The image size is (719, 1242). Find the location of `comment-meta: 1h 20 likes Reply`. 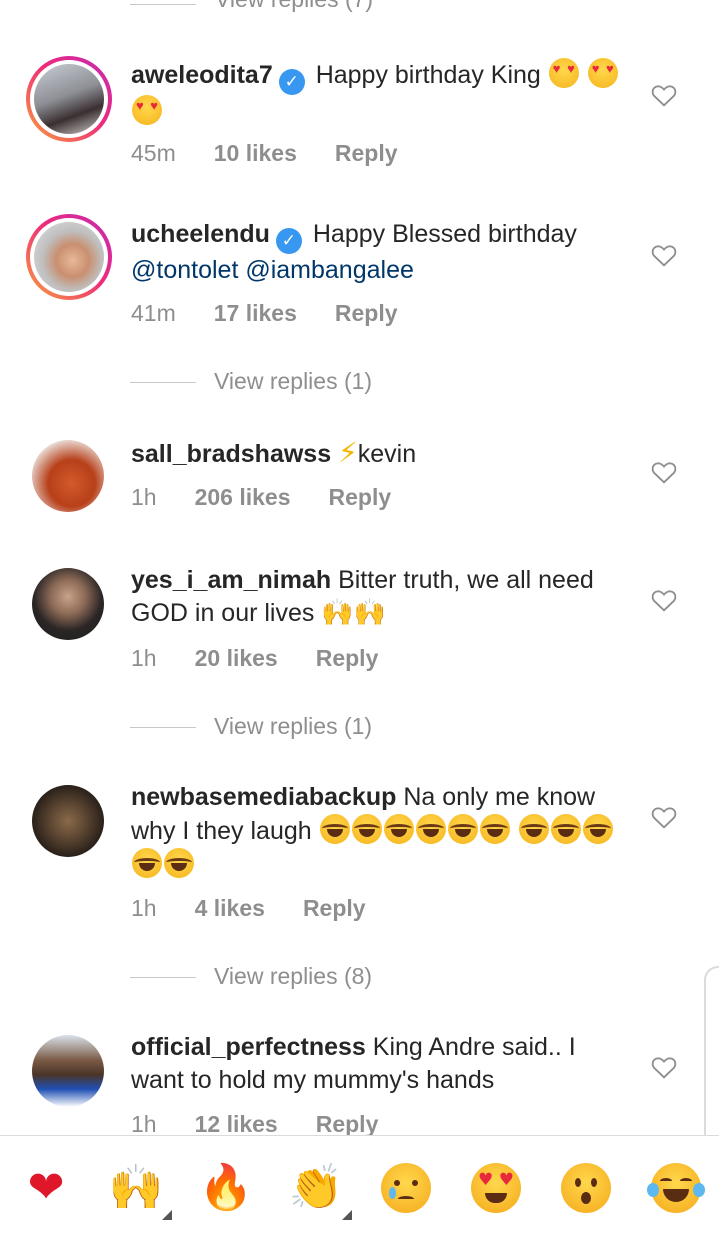

comment-meta: 1h 20 likes Reply is located at coordinates (273, 658).